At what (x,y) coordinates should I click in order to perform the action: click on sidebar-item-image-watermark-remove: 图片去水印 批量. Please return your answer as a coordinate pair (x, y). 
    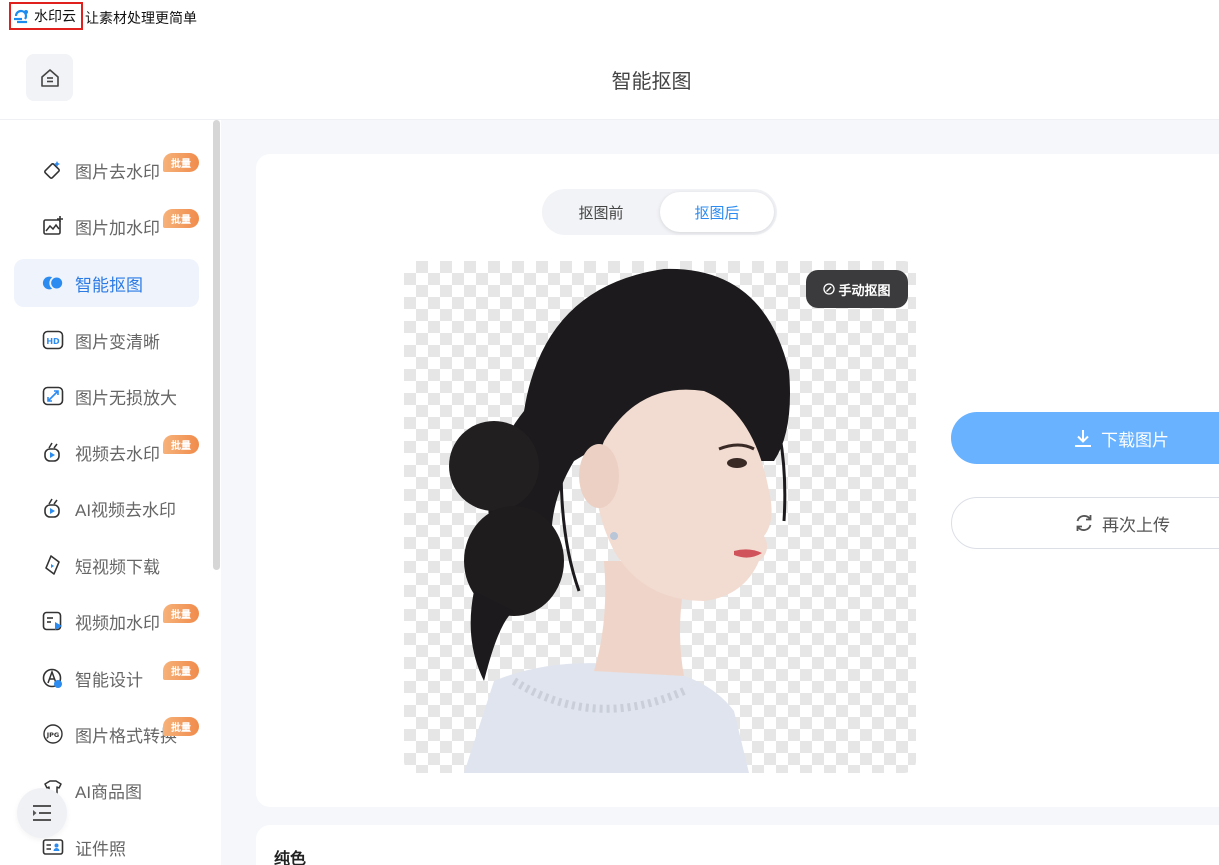
    Looking at the image, I should click on (106, 170).